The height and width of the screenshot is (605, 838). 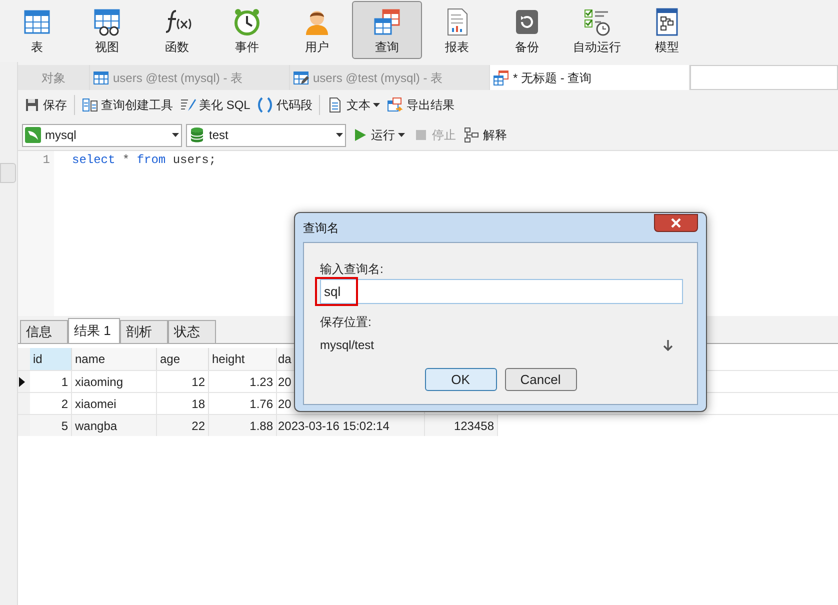 What do you see at coordinates (144, 331) in the screenshot?
I see `result-tab: 剖析` at bounding box center [144, 331].